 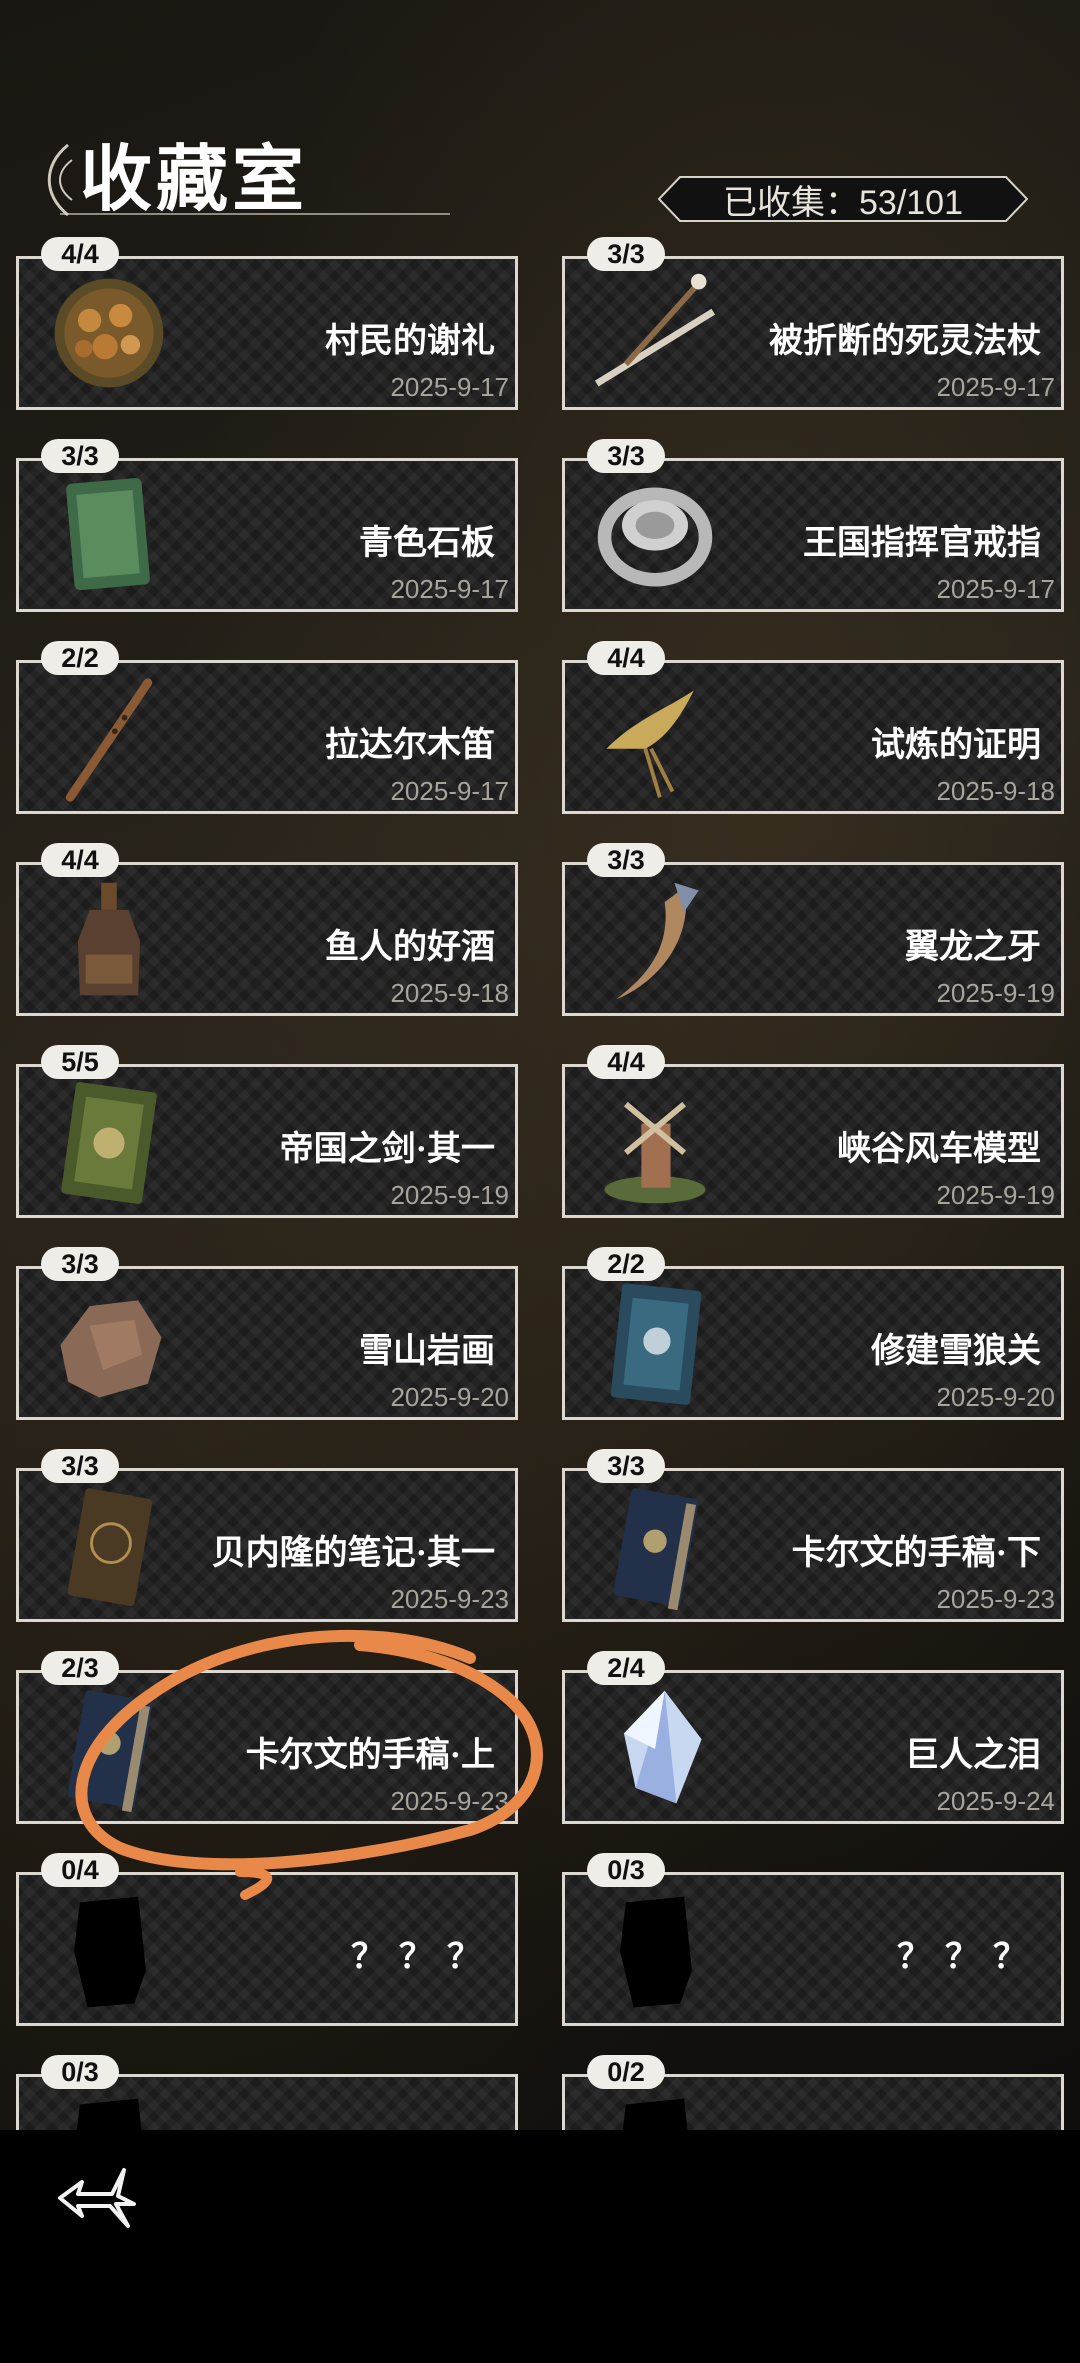 I want to click on green-book-icon, so click(x=109, y=1143).